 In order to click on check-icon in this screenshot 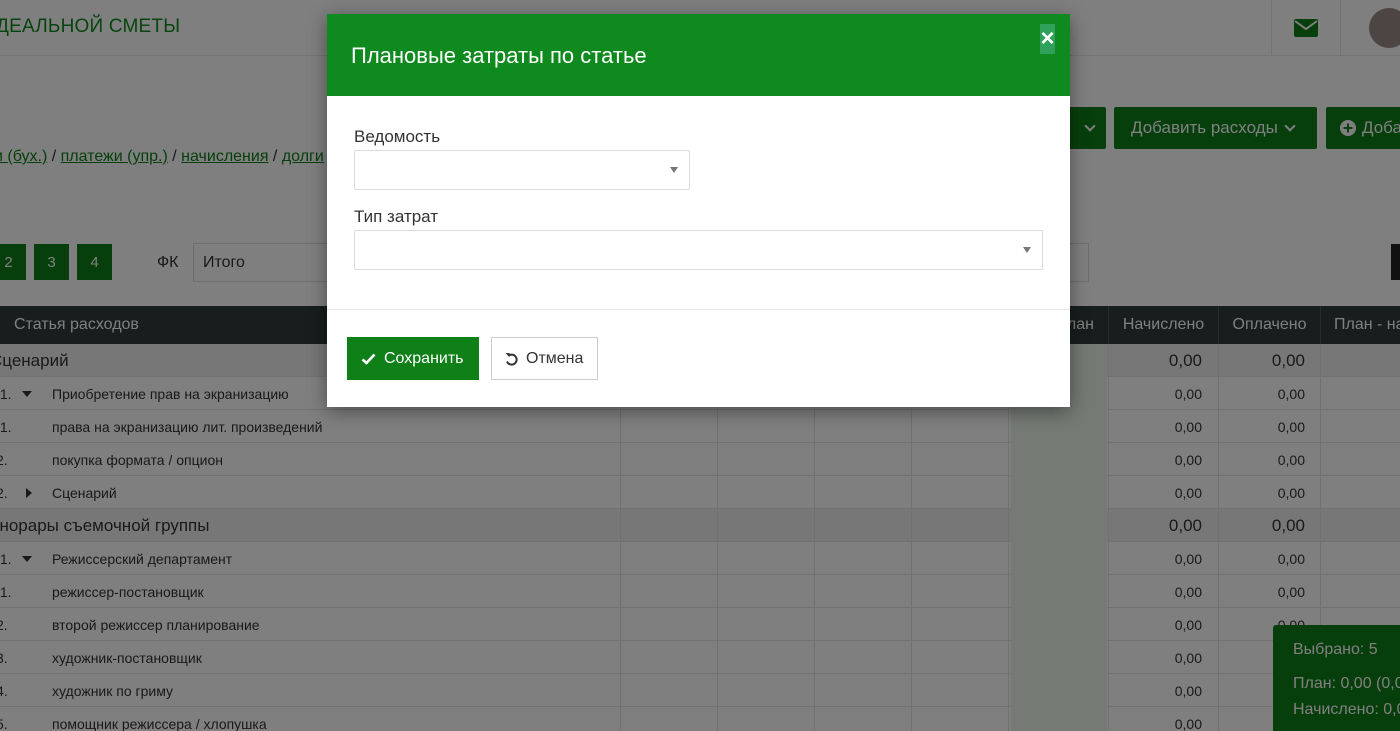, I will do `click(368, 359)`.